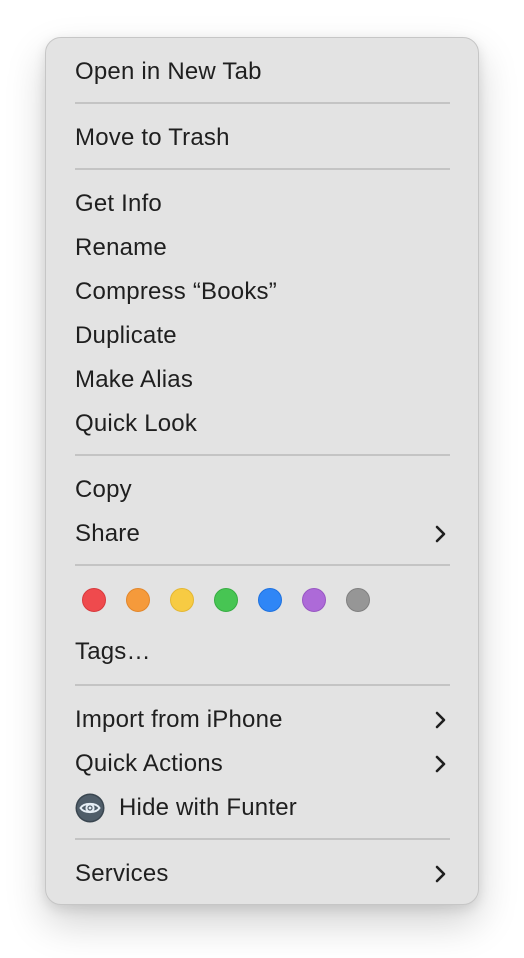  Describe the element at coordinates (126, 335) in the screenshot. I see `menu-item-label: Duplicate` at that location.